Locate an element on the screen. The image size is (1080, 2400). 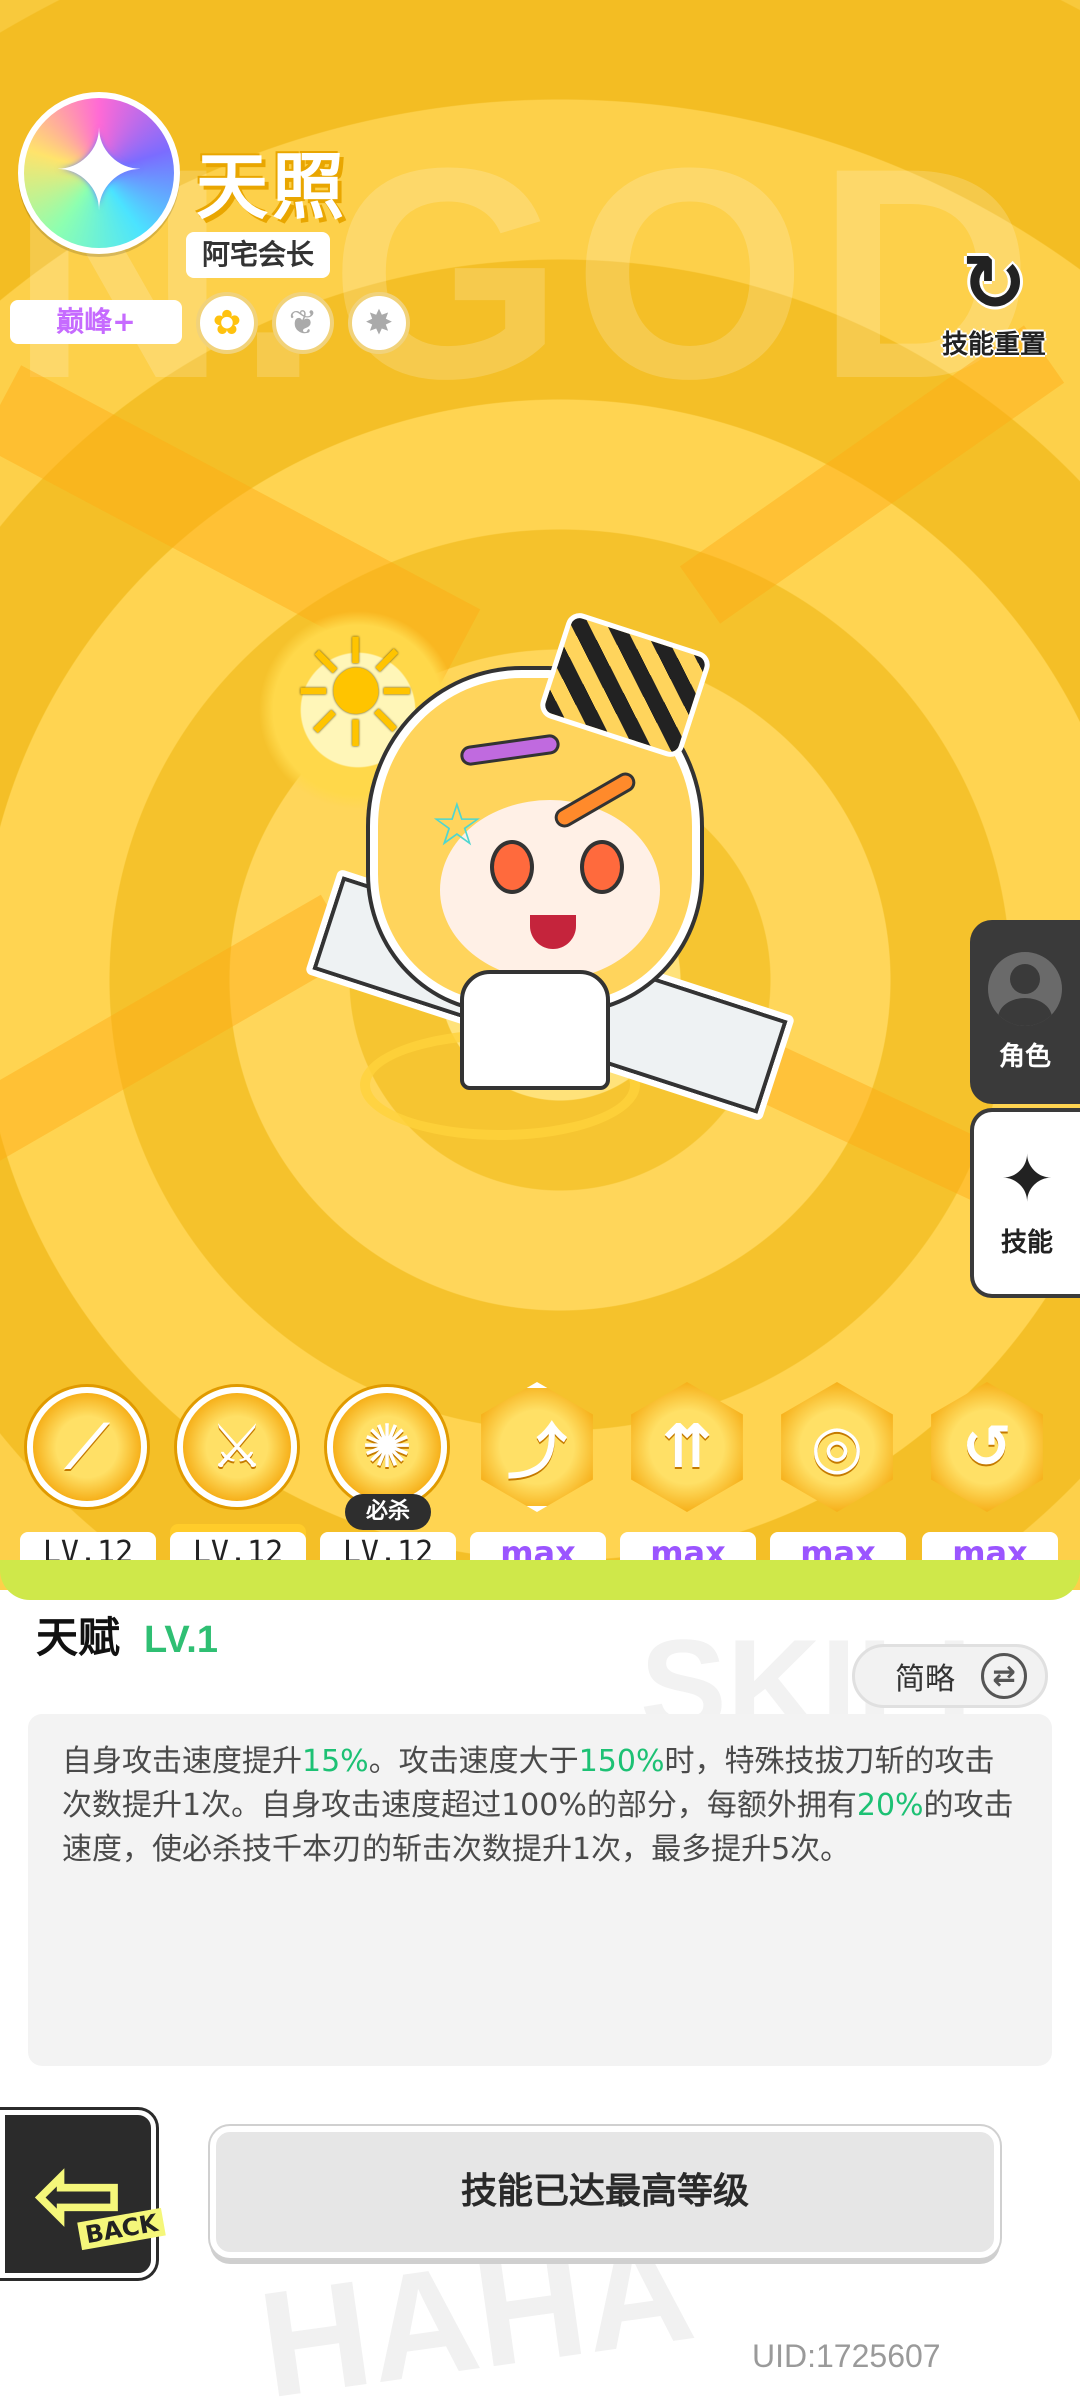
skill-slot-3: ✺ is located at coordinates (387, 1447).